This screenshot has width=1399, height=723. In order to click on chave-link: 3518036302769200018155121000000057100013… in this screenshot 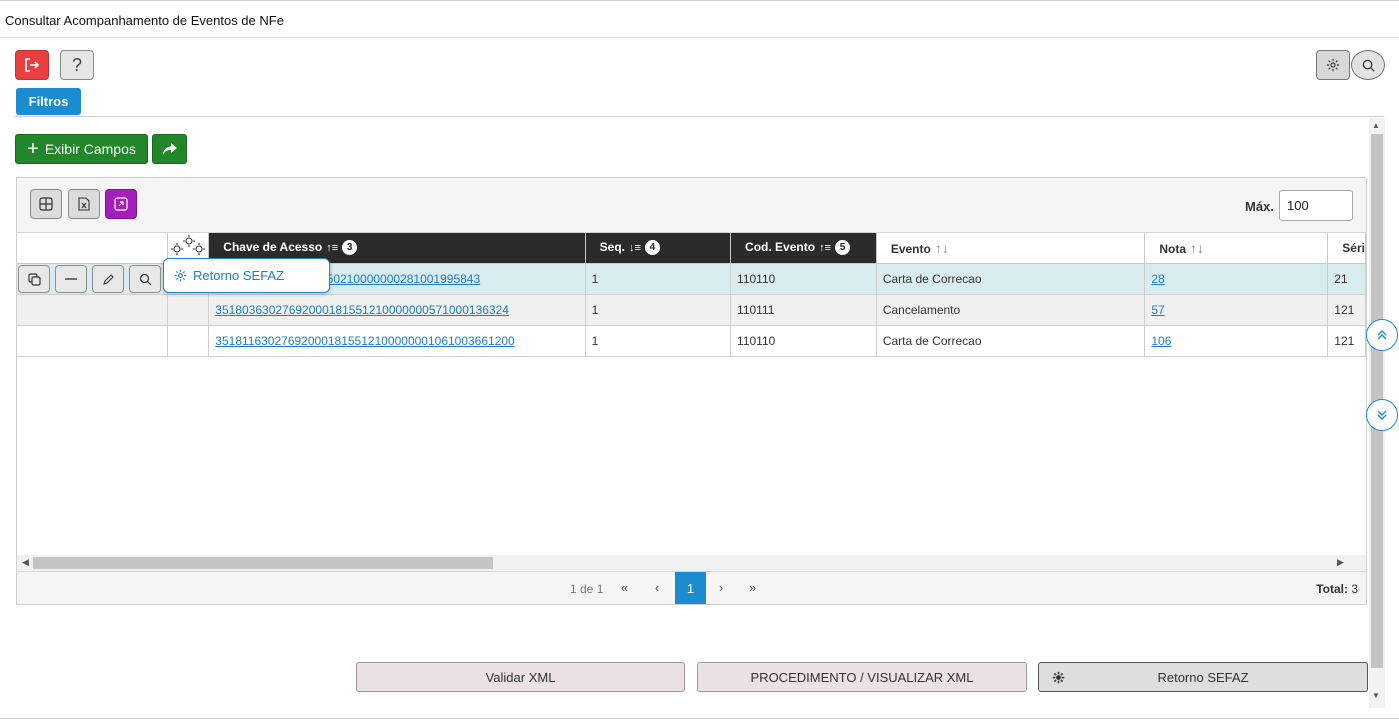, I will do `click(362, 310)`.